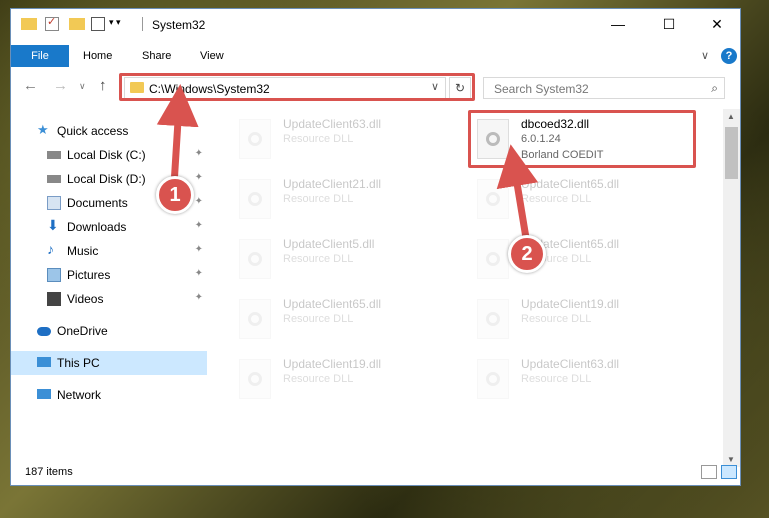 This screenshot has width=769, height=518. What do you see at coordinates (527, 254) in the screenshot?
I see `step-2-badge: 2` at bounding box center [527, 254].